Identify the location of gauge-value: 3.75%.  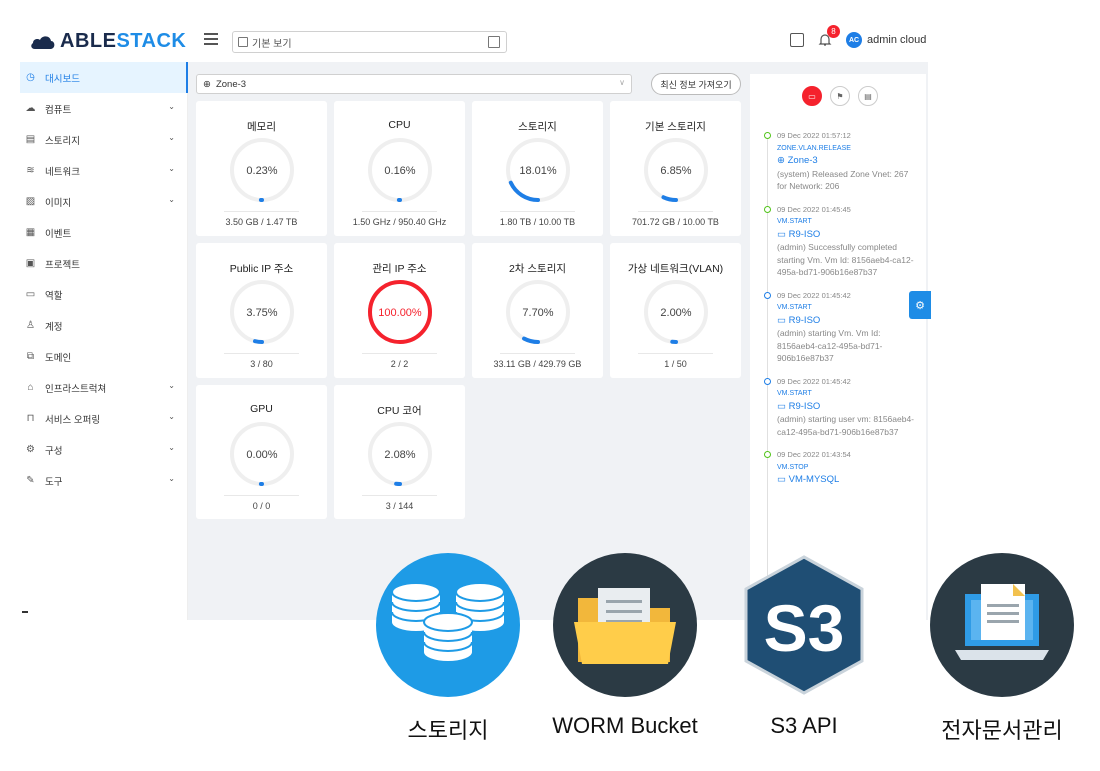
(261, 313).